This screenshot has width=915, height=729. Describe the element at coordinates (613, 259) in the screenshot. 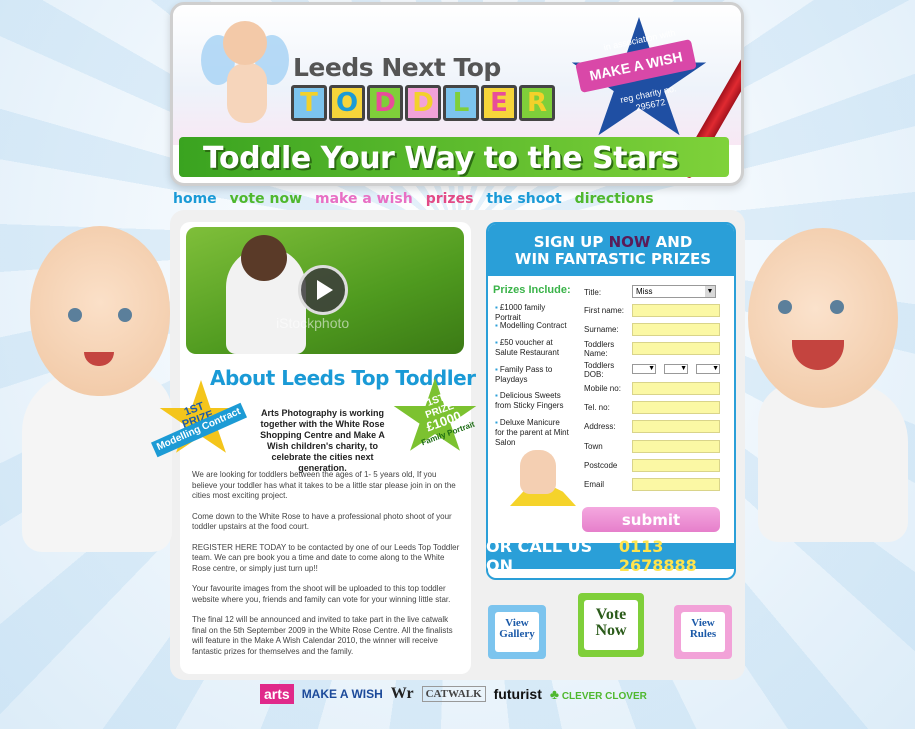

I see `signup-title-line2: WIN FANTASTIC PRIZES` at that location.